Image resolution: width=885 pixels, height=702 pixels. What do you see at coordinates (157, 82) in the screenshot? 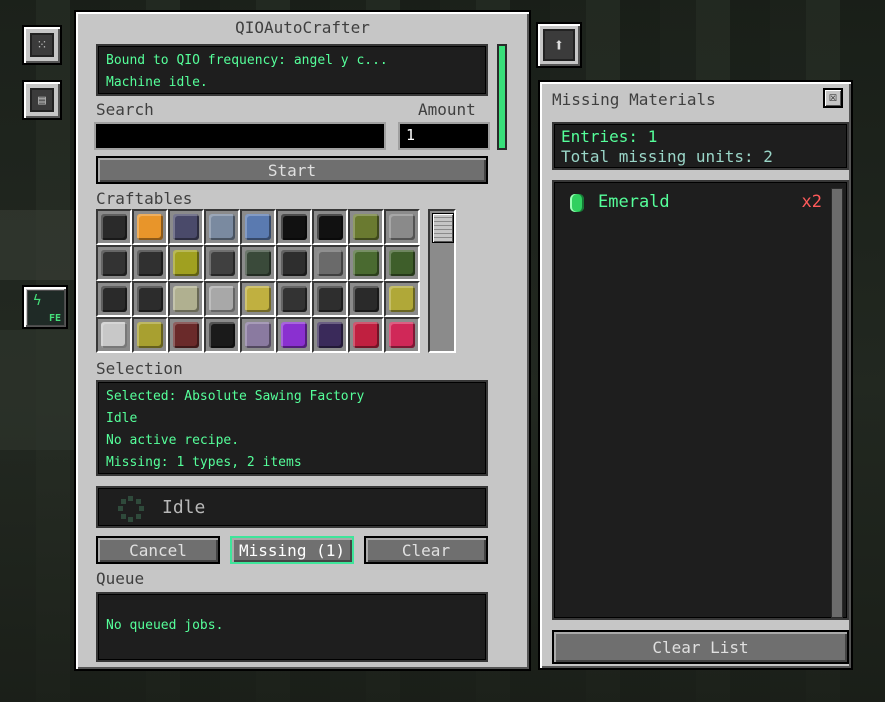
I see `status-machine: Machine idle.` at bounding box center [157, 82].